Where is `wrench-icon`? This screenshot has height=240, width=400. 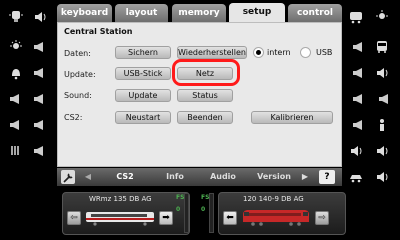
wrench-icon is located at coordinates (68, 177).